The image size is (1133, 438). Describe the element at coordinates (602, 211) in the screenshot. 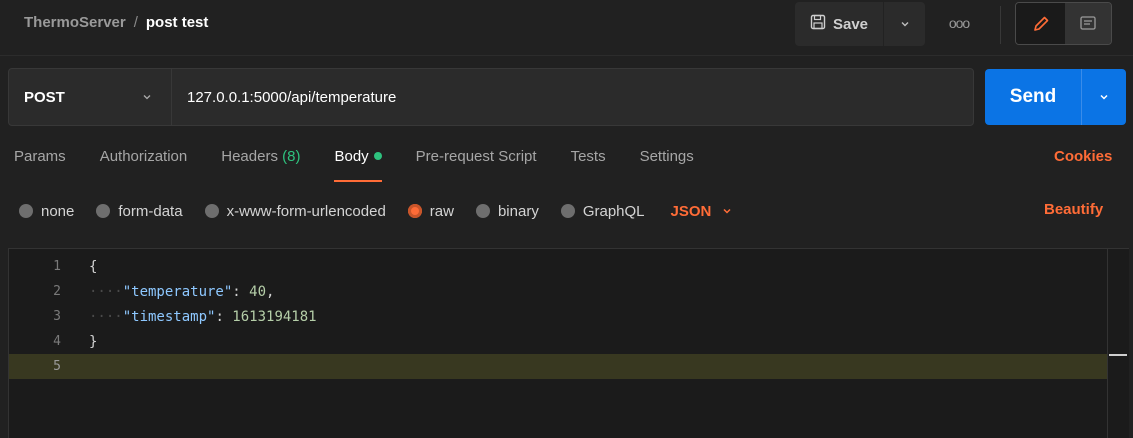

I see `body-type-graphql: GraphQL` at that location.